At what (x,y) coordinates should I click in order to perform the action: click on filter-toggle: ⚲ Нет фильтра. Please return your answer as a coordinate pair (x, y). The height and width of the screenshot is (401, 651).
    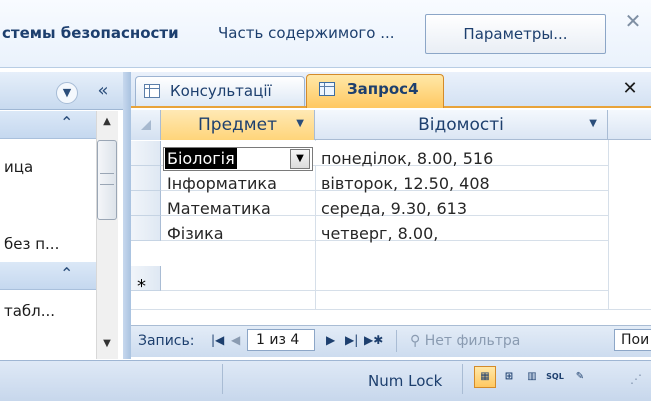
    Looking at the image, I should click on (465, 341).